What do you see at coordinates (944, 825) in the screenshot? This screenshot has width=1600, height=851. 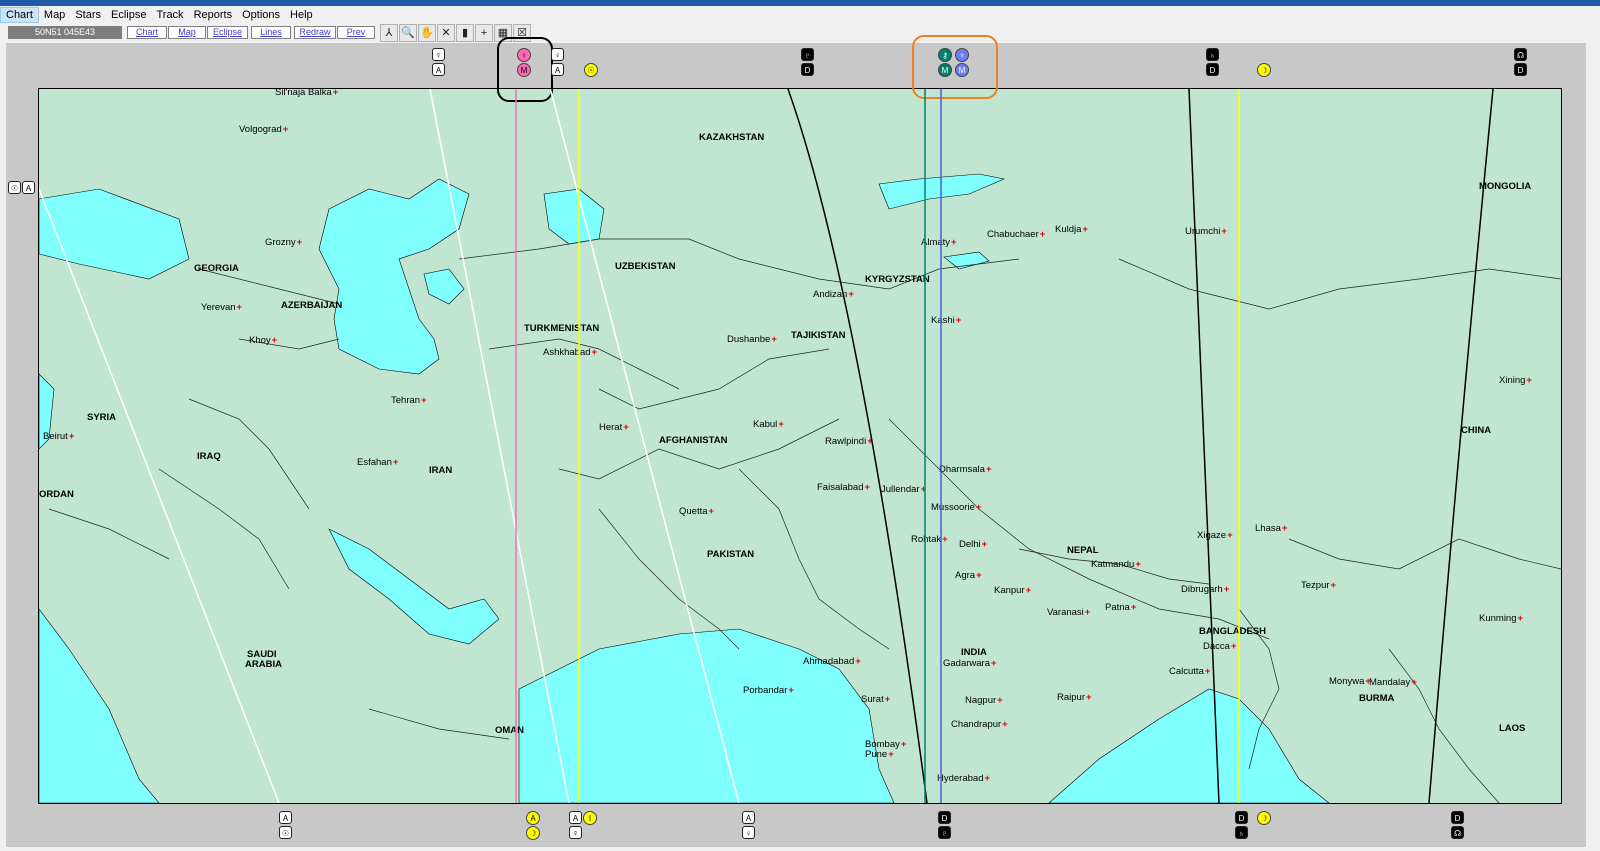 I see `pluto-bottom-marker: D ♇` at bounding box center [944, 825].